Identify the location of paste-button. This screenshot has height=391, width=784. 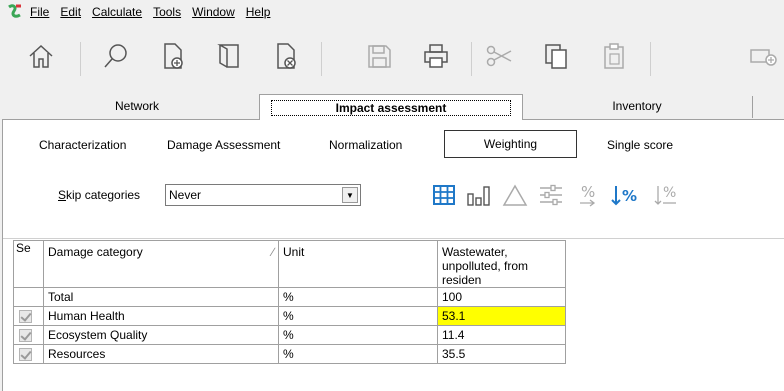
(614, 56).